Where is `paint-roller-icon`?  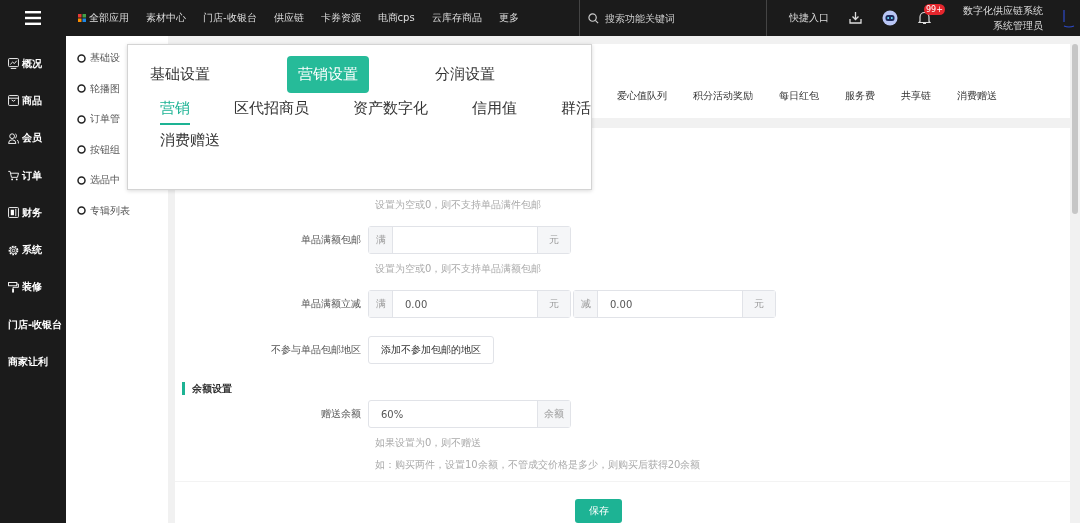
paint-roller-icon is located at coordinates (13, 287).